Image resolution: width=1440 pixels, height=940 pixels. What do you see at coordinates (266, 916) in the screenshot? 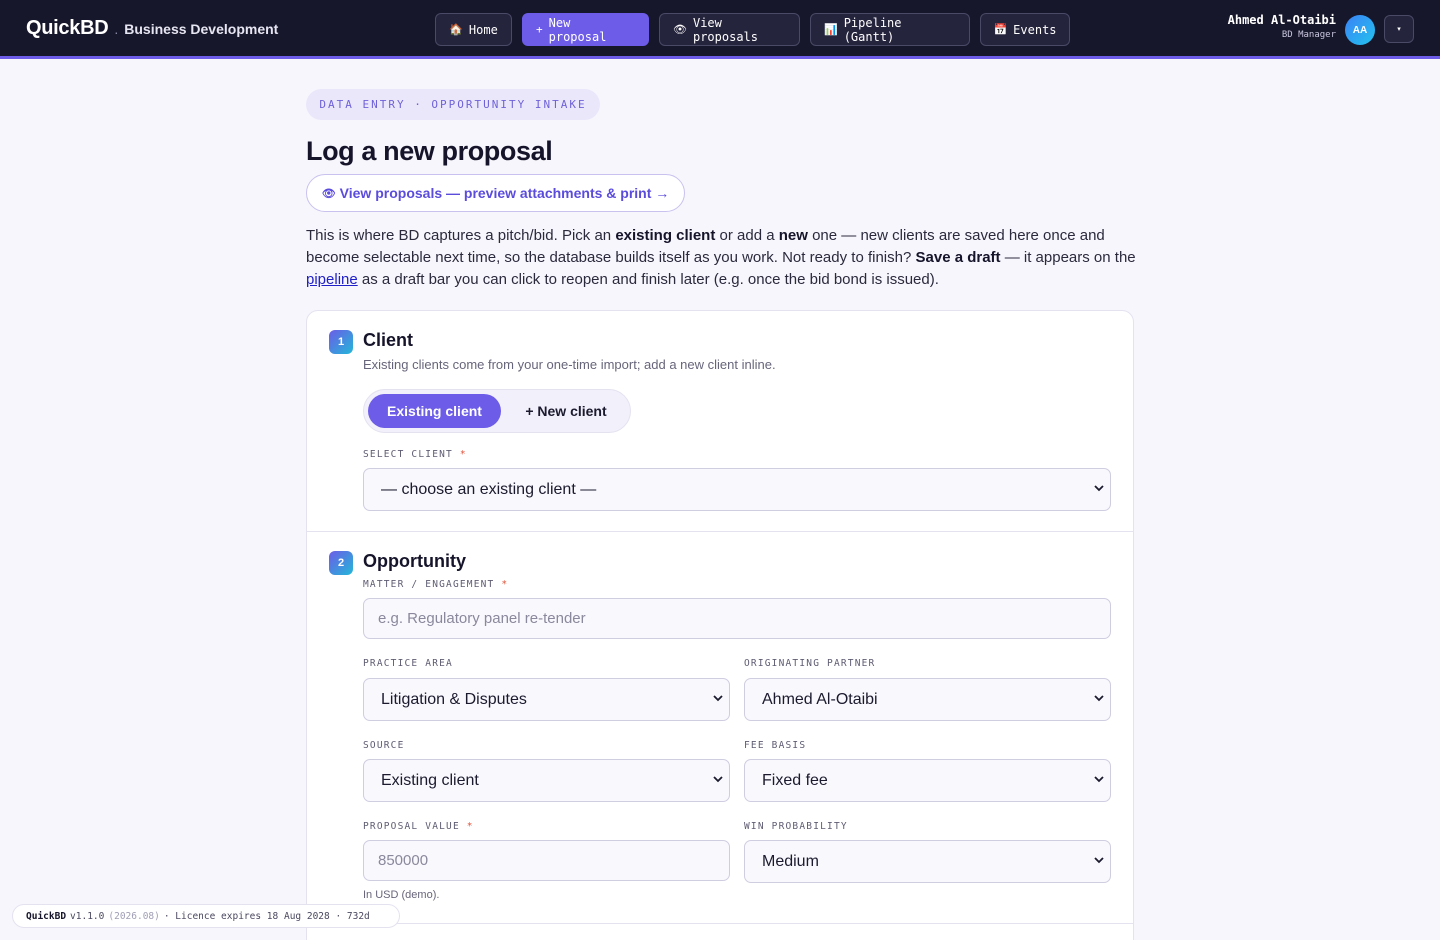
I see `licence-expiry: · Licence expires 18 Aug 2028 · 732d` at bounding box center [266, 916].